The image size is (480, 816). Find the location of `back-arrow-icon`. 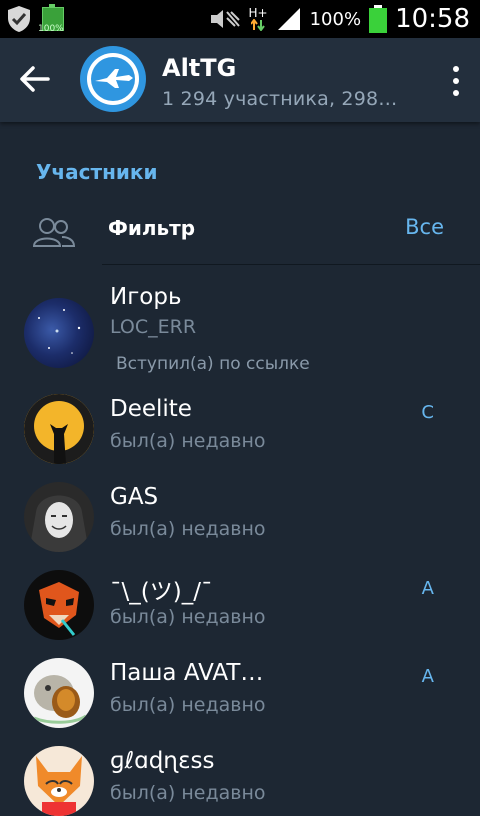

back-arrow-icon is located at coordinates (35, 79).